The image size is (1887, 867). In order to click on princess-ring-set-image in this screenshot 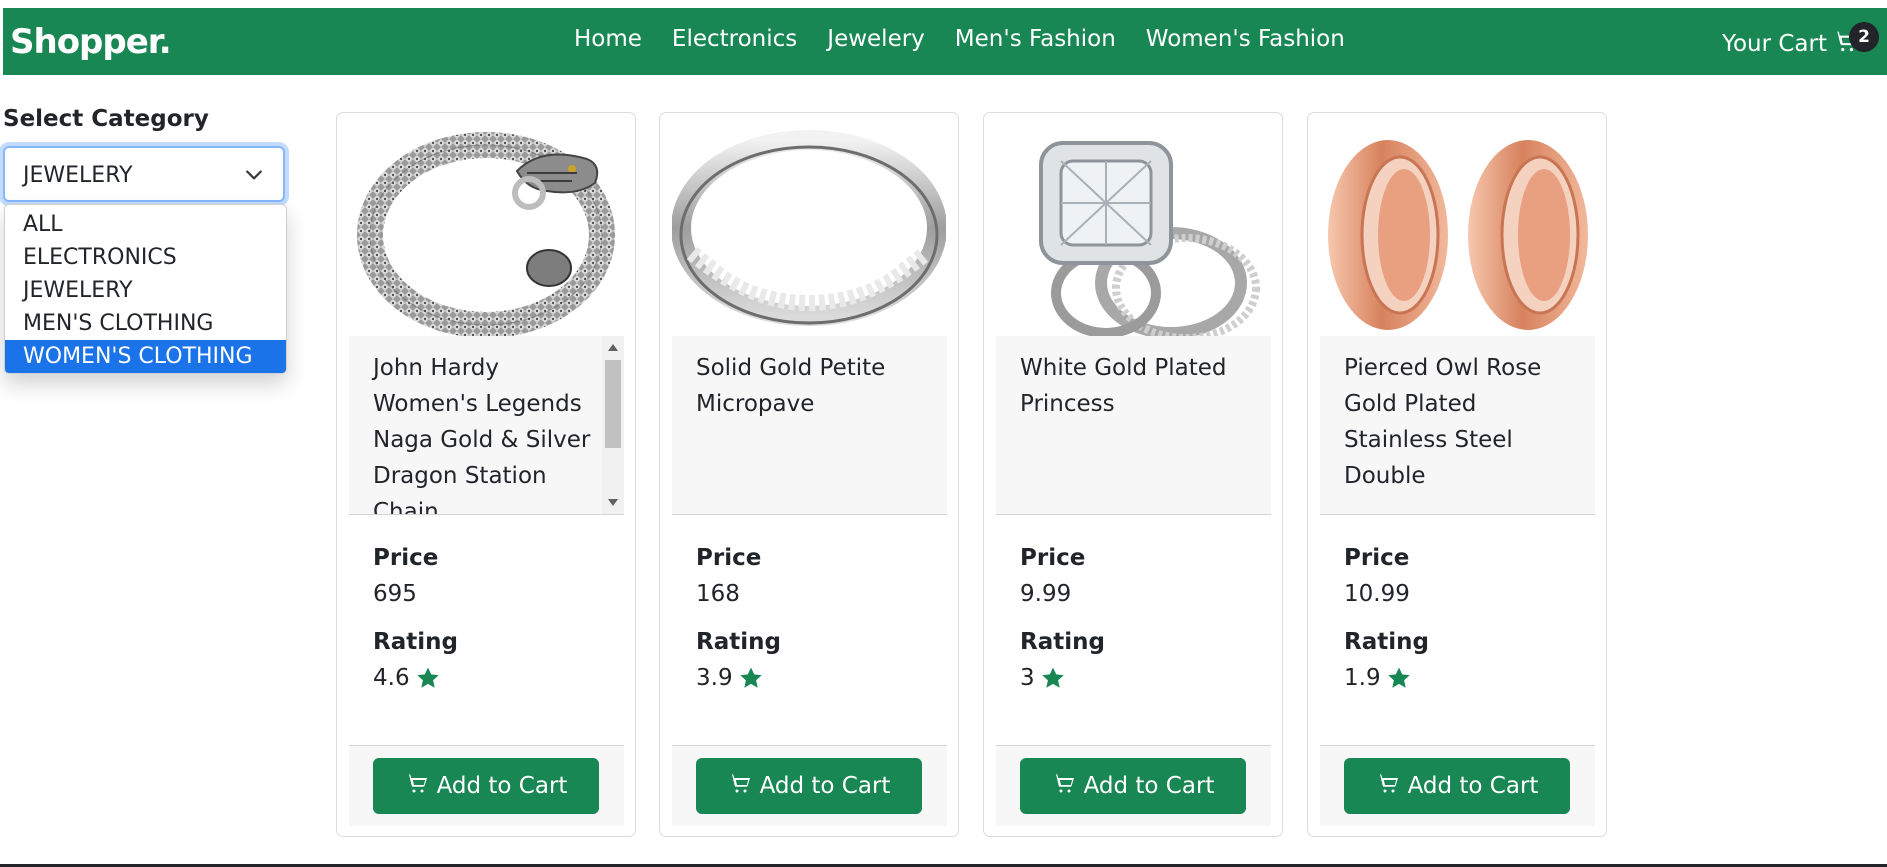, I will do `click(1133, 235)`.